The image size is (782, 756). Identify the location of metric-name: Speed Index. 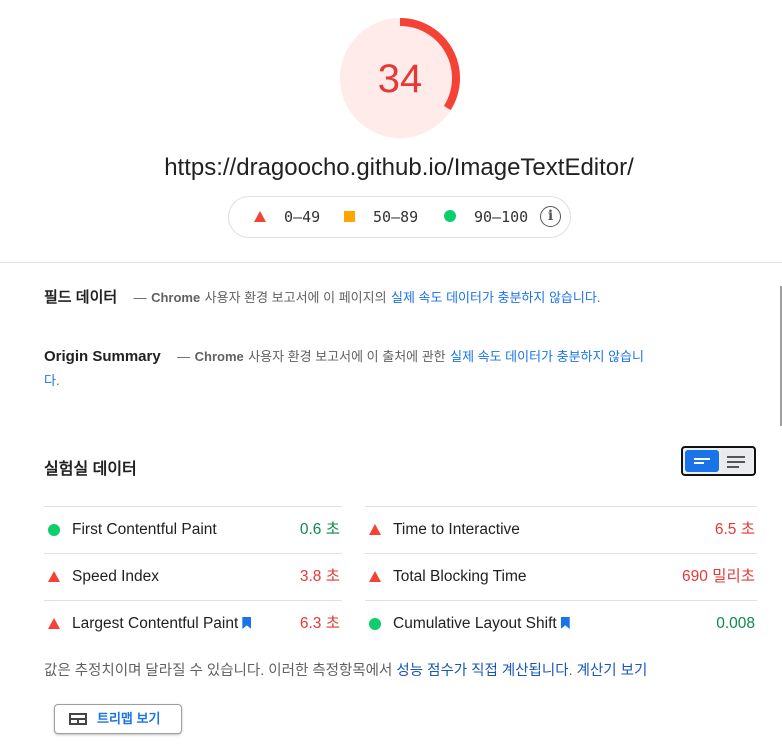
(116, 576).